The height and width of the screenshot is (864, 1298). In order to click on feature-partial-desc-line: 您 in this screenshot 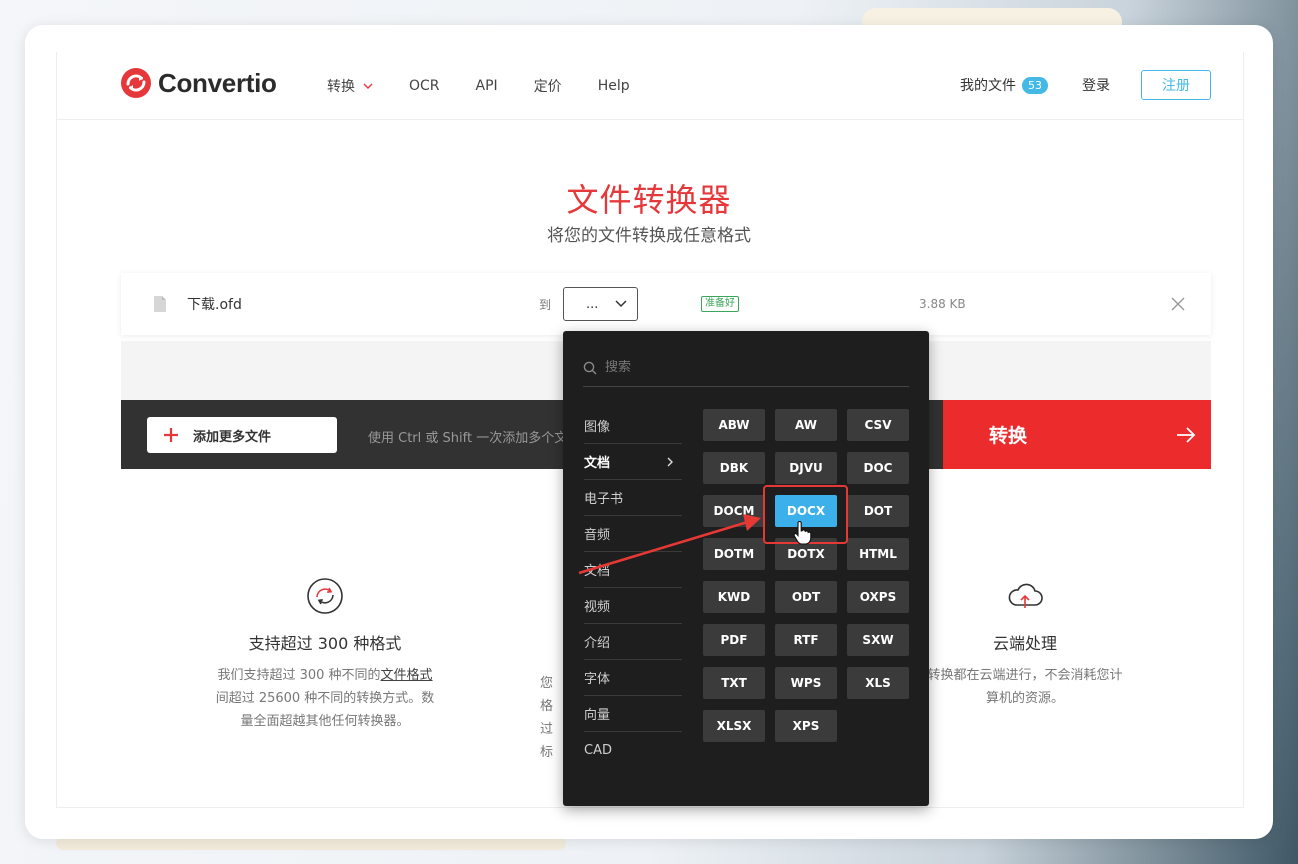, I will do `click(547, 683)`.